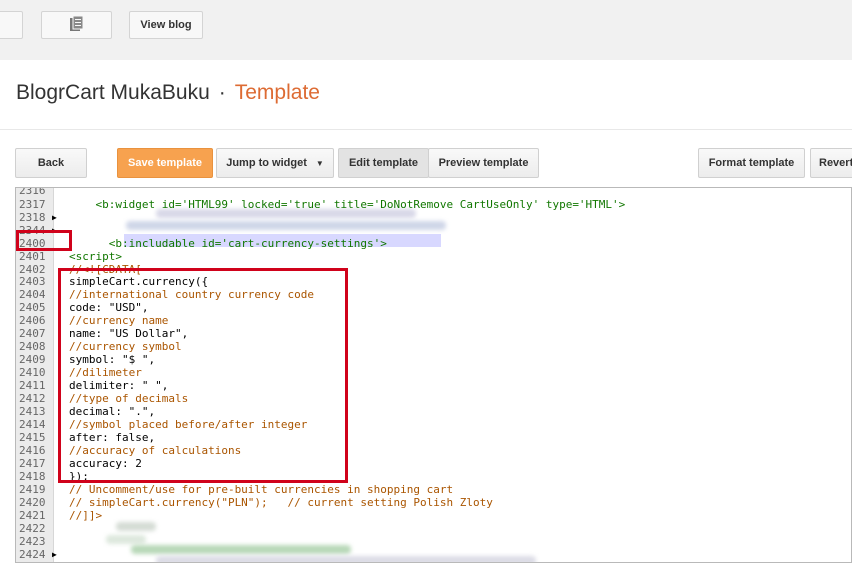  I want to click on revert-button: Revert, so click(831, 163).